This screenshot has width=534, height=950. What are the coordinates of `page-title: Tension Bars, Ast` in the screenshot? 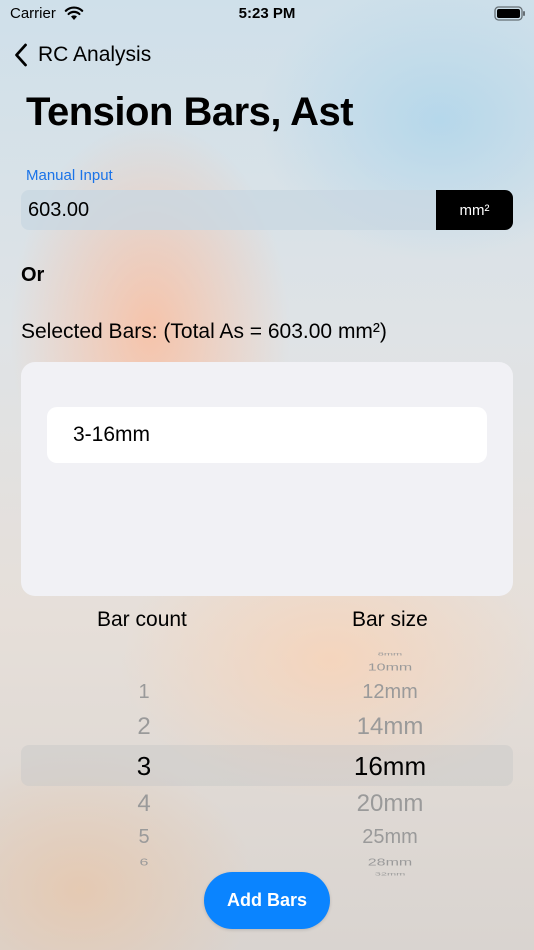 It's located at (190, 112).